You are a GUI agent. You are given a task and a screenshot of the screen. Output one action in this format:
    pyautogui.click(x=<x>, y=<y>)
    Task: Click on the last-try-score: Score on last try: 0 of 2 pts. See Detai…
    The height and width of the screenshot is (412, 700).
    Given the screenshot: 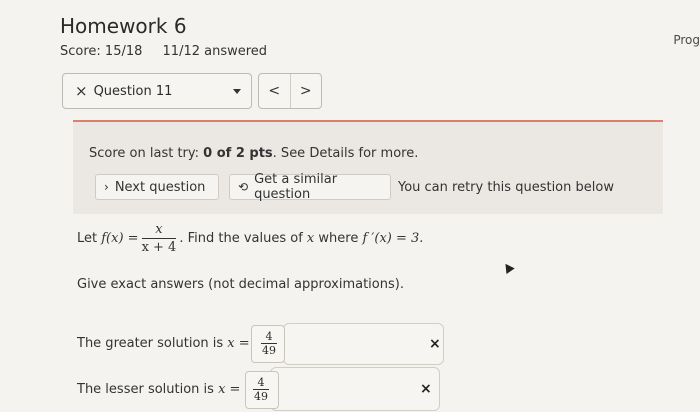 What is the action you would take?
    pyautogui.click(x=254, y=153)
    